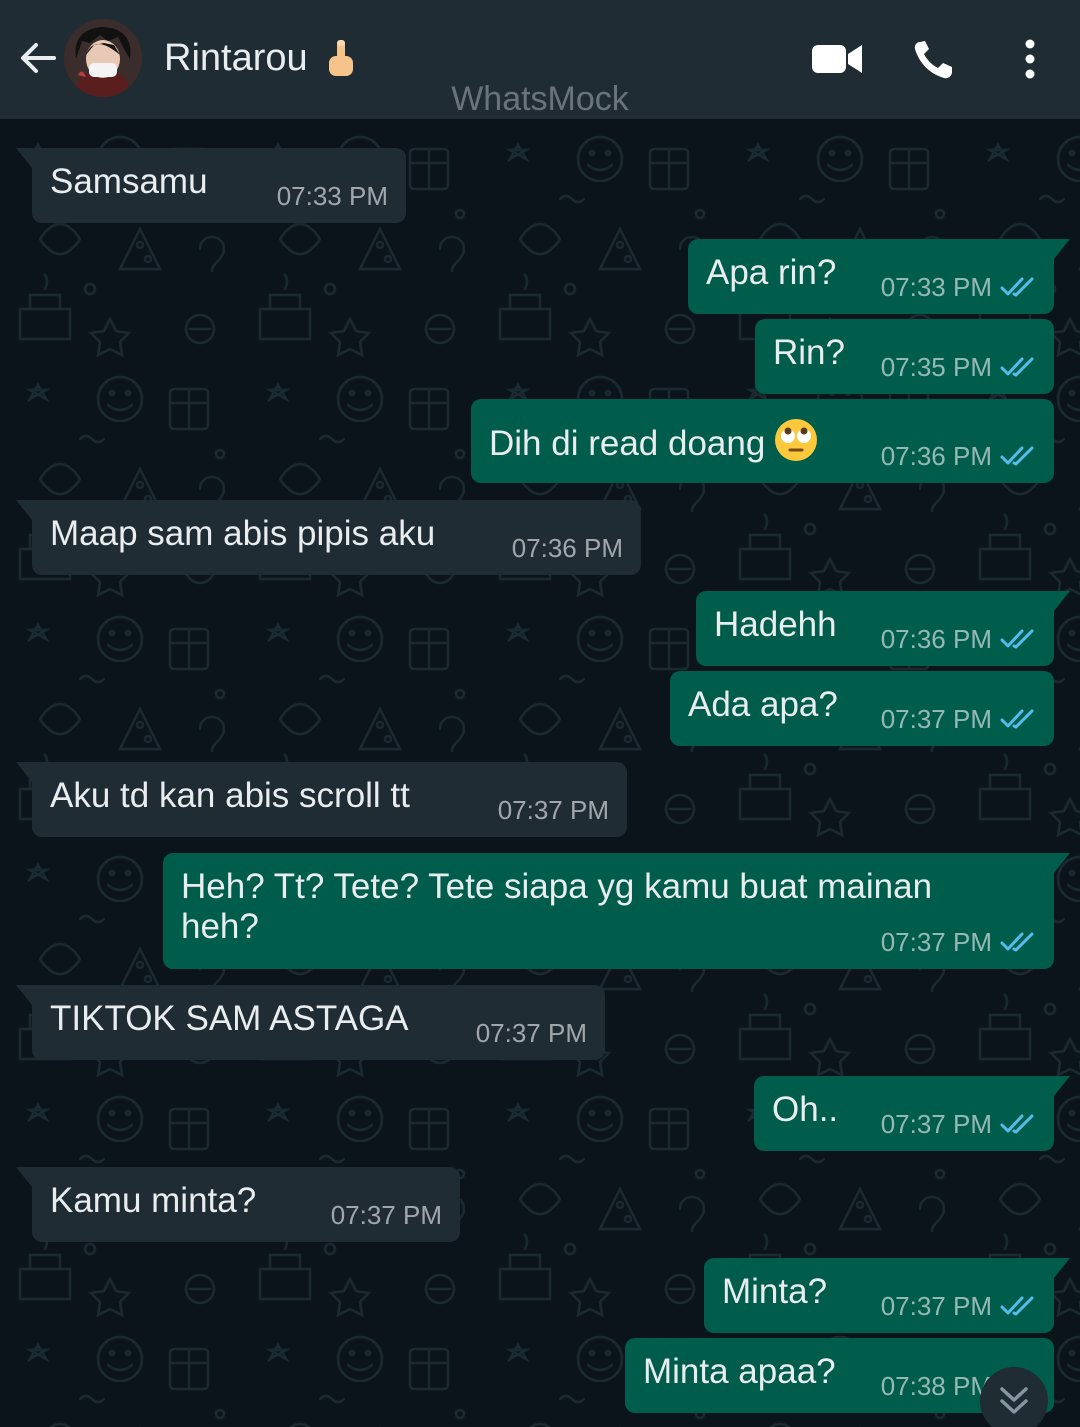 The image size is (1080, 1427). I want to click on back-arrow-icon, so click(38, 58).